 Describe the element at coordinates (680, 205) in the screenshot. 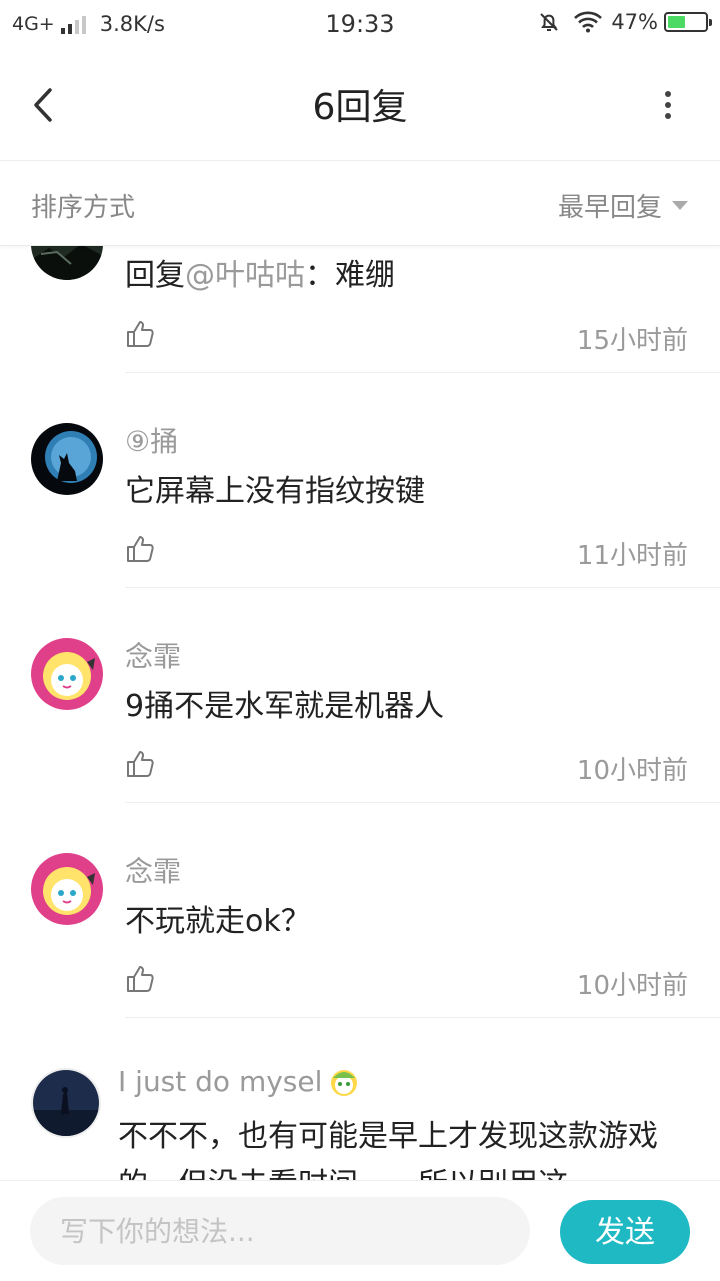

I see `caret-down-icon` at that location.